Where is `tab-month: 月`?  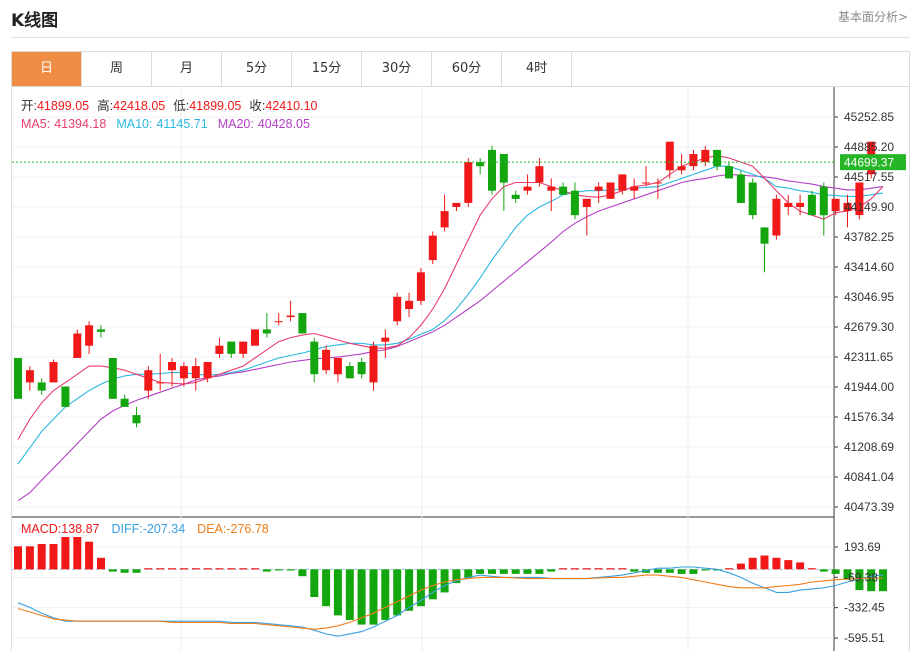 tab-month: 月 is located at coordinates (187, 69).